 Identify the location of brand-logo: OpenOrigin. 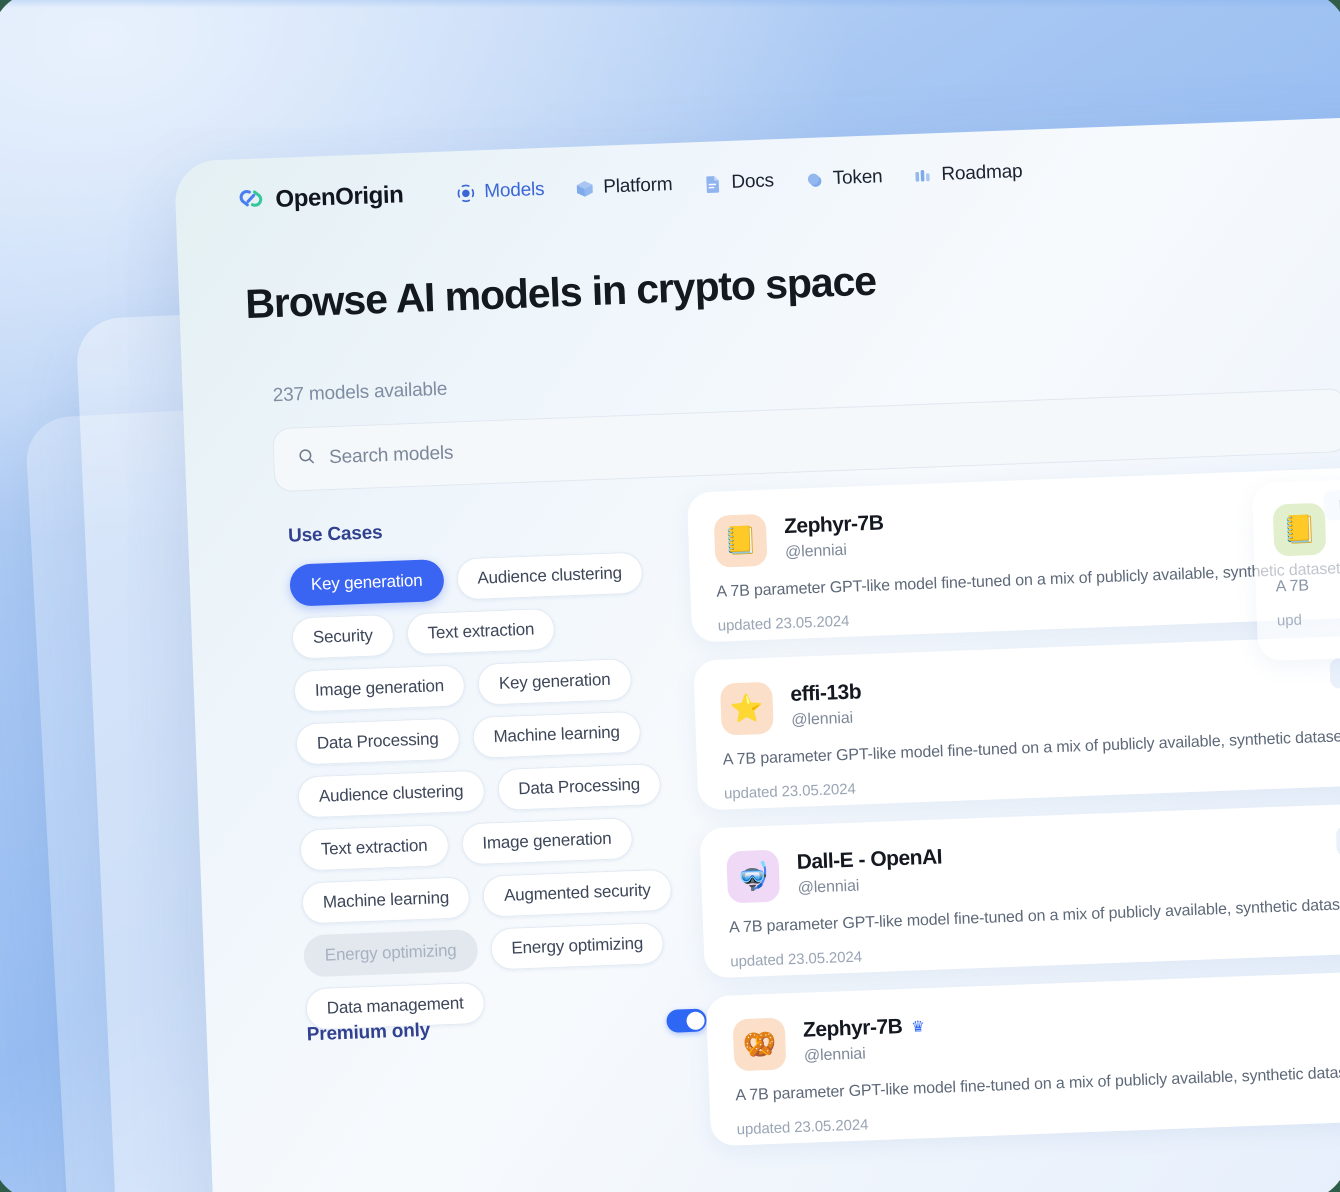
(320, 198).